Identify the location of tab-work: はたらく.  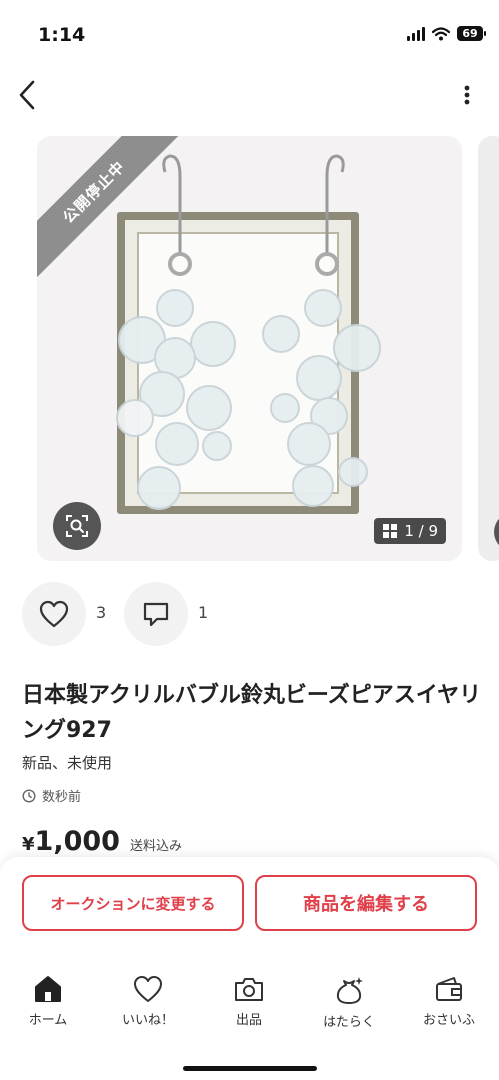
(349, 1002).